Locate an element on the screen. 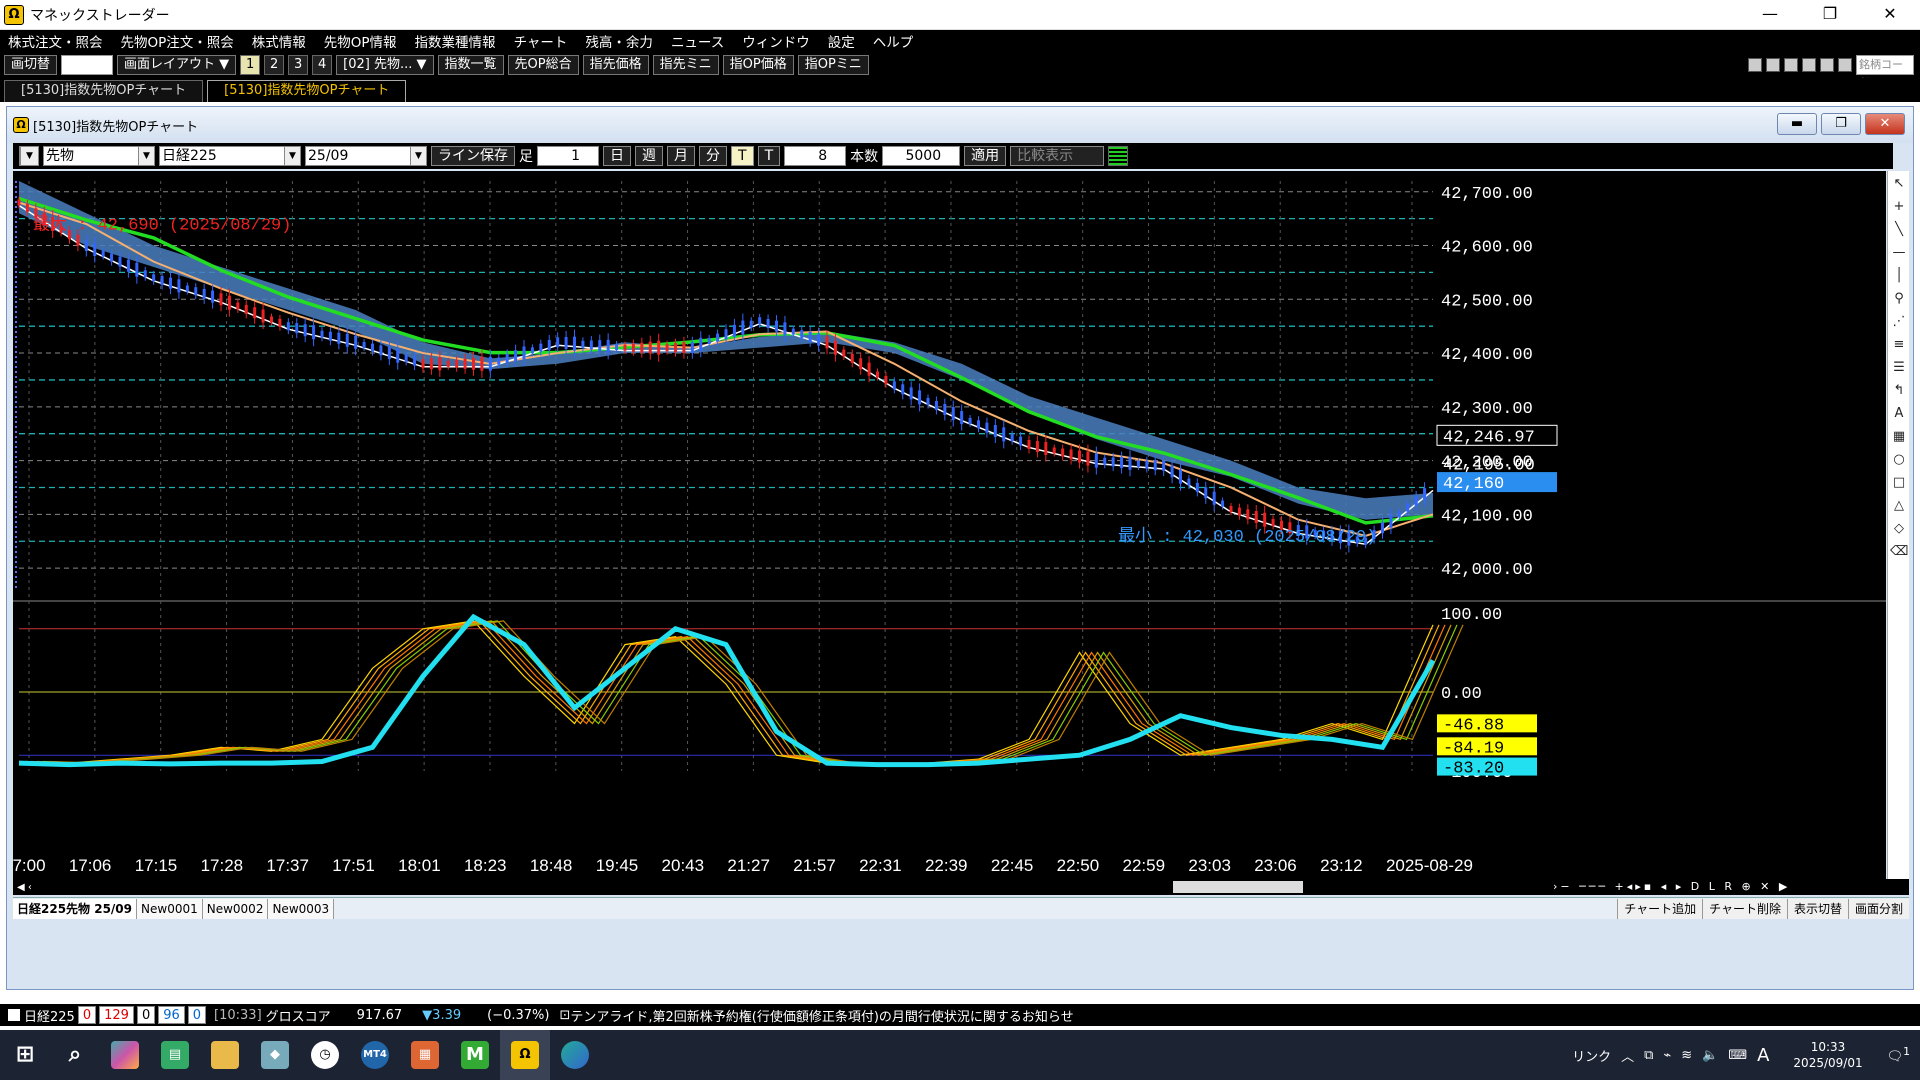  link-label: リンク is located at coordinates (1591, 1055).